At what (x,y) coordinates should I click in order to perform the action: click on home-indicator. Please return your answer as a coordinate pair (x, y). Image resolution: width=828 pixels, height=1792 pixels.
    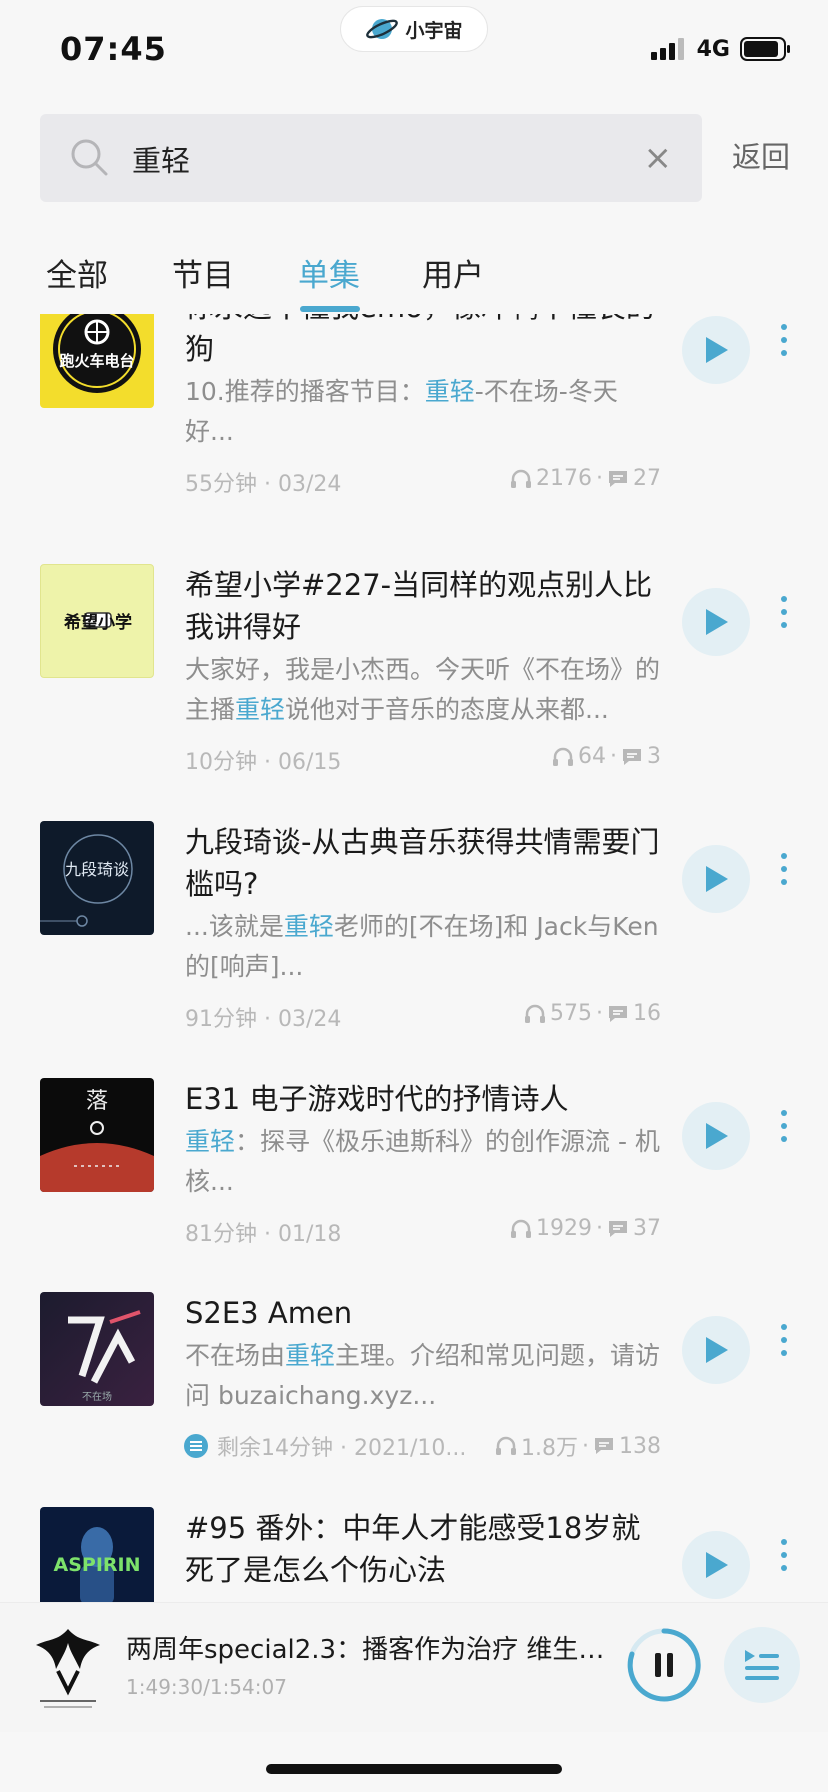
    Looking at the image, I should click on (414, 1769).